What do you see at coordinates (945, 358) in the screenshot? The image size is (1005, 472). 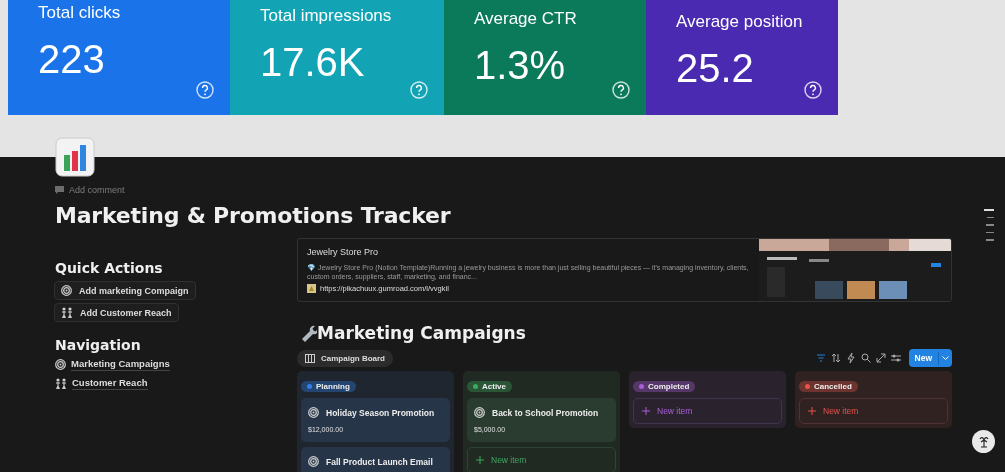 I see `chevron-down-icon` at bounding box center [945, 358].